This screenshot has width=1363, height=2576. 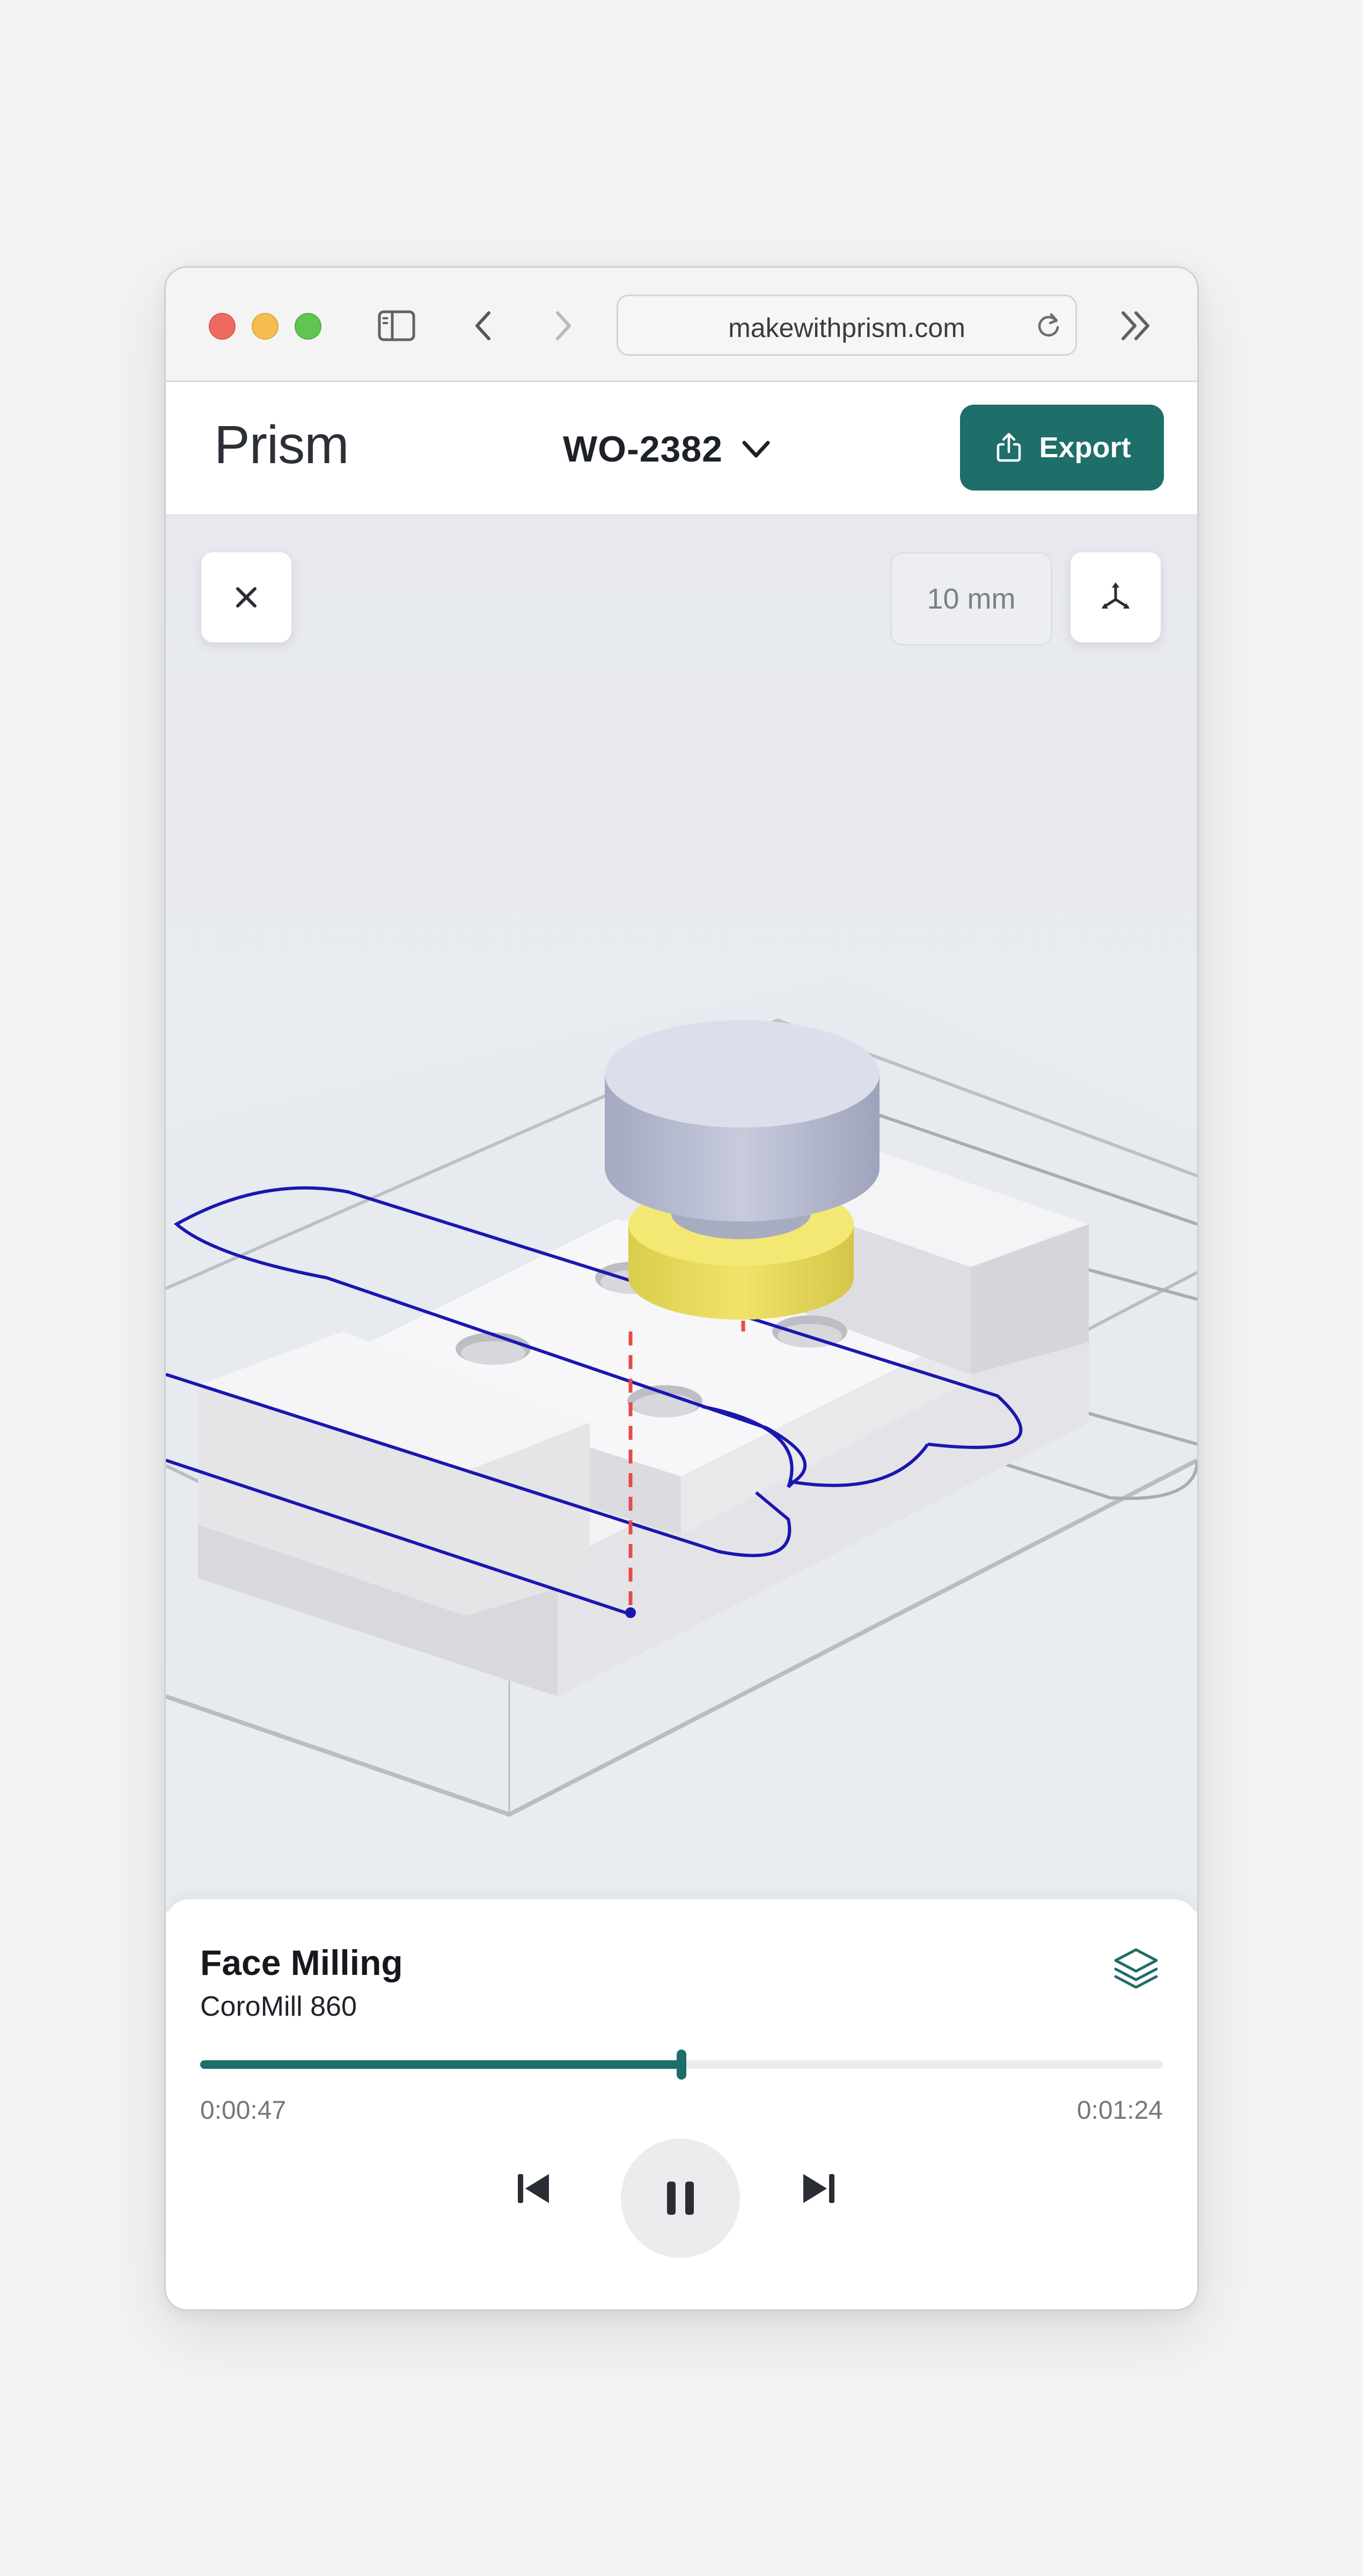 What do you see at coordinates (819, 2188) in the screenshot?
I see `skip-forward-icon` at bounding box center [819, 2188].